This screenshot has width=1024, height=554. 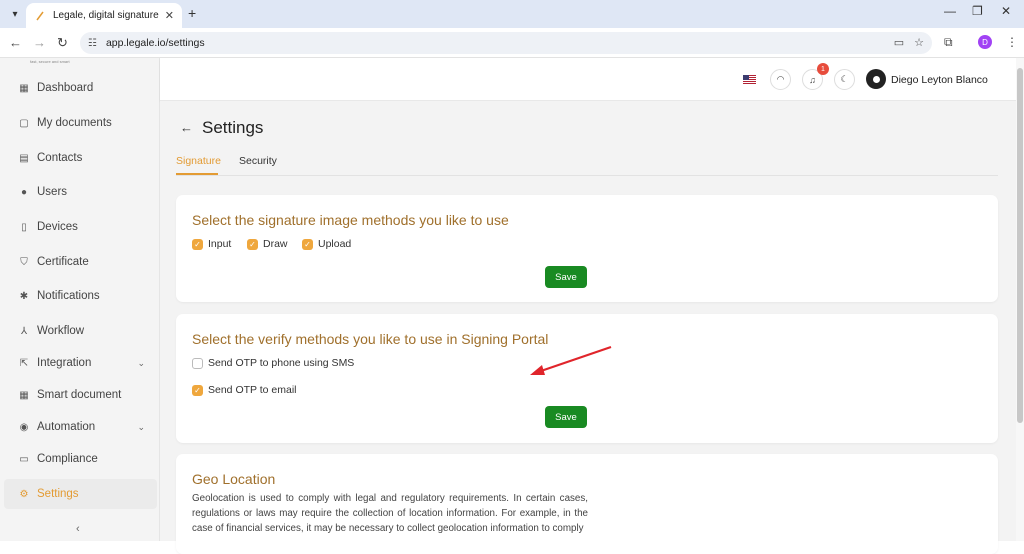 I want to click on legale-favicon-icon, so click(x=40, y=16).